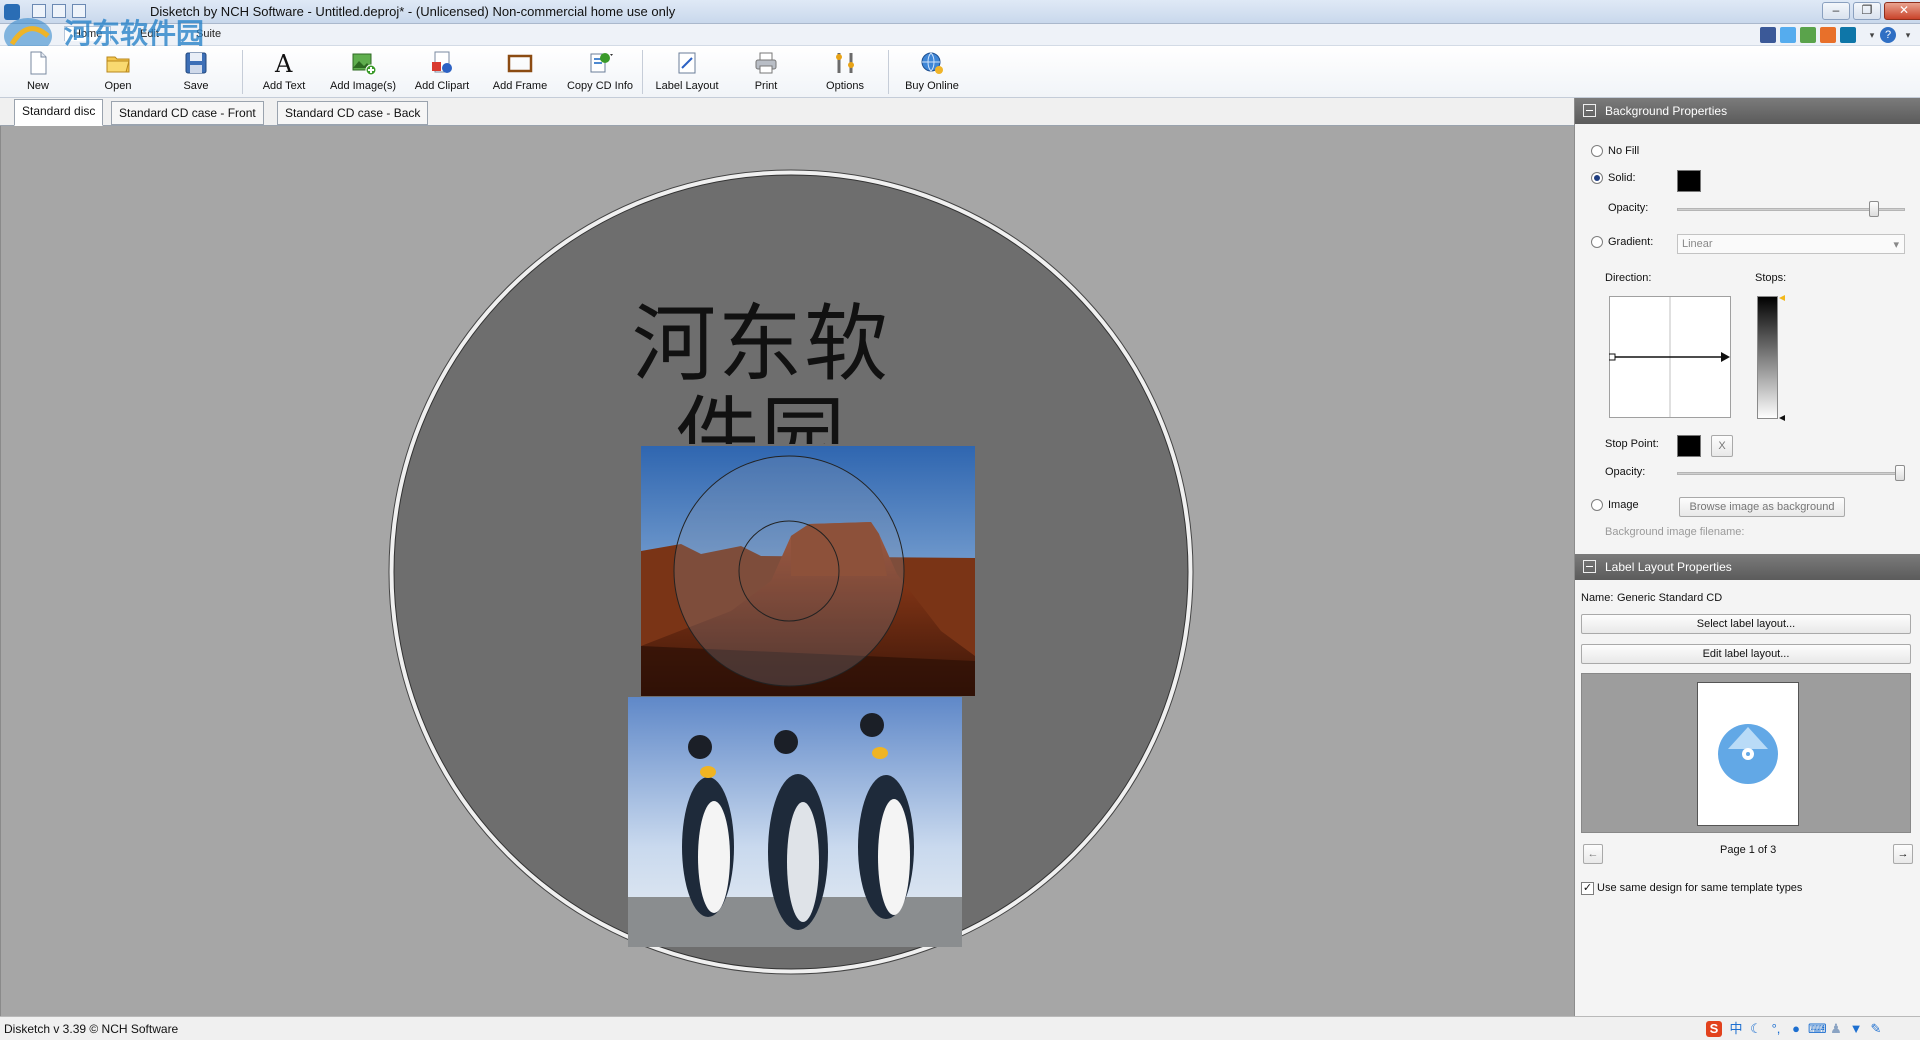  What do you see at coordinates (208, 34) in the screenshot?
I see `menu-suite: Suite` at bounding box center [208, 34].